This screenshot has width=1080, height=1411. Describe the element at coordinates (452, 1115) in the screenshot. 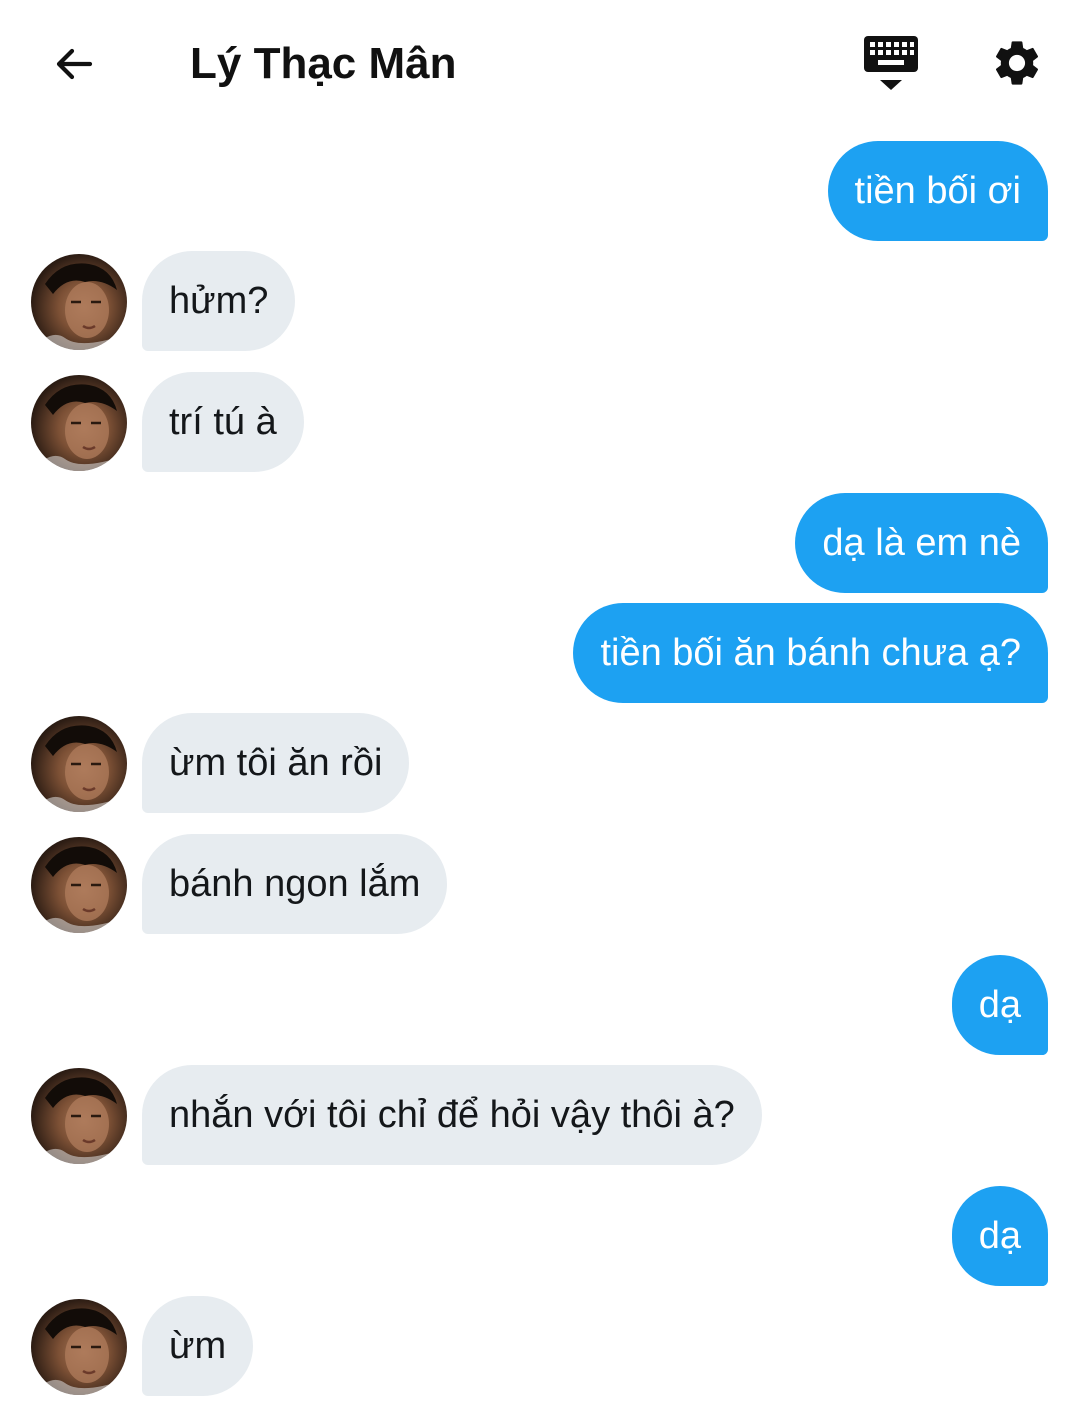

I see `received-message-bubble: nhắn với tôi chỉ để hỏi vậy thôi à?` at that location.